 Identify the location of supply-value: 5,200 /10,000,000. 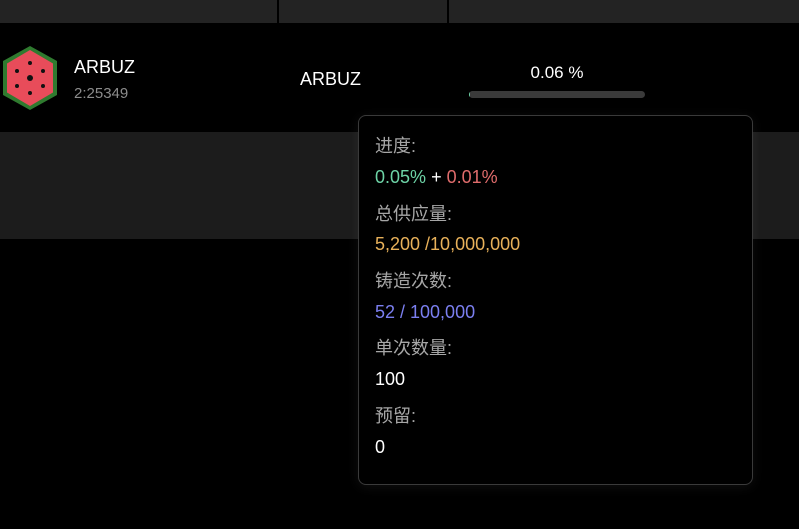
(448, 244).